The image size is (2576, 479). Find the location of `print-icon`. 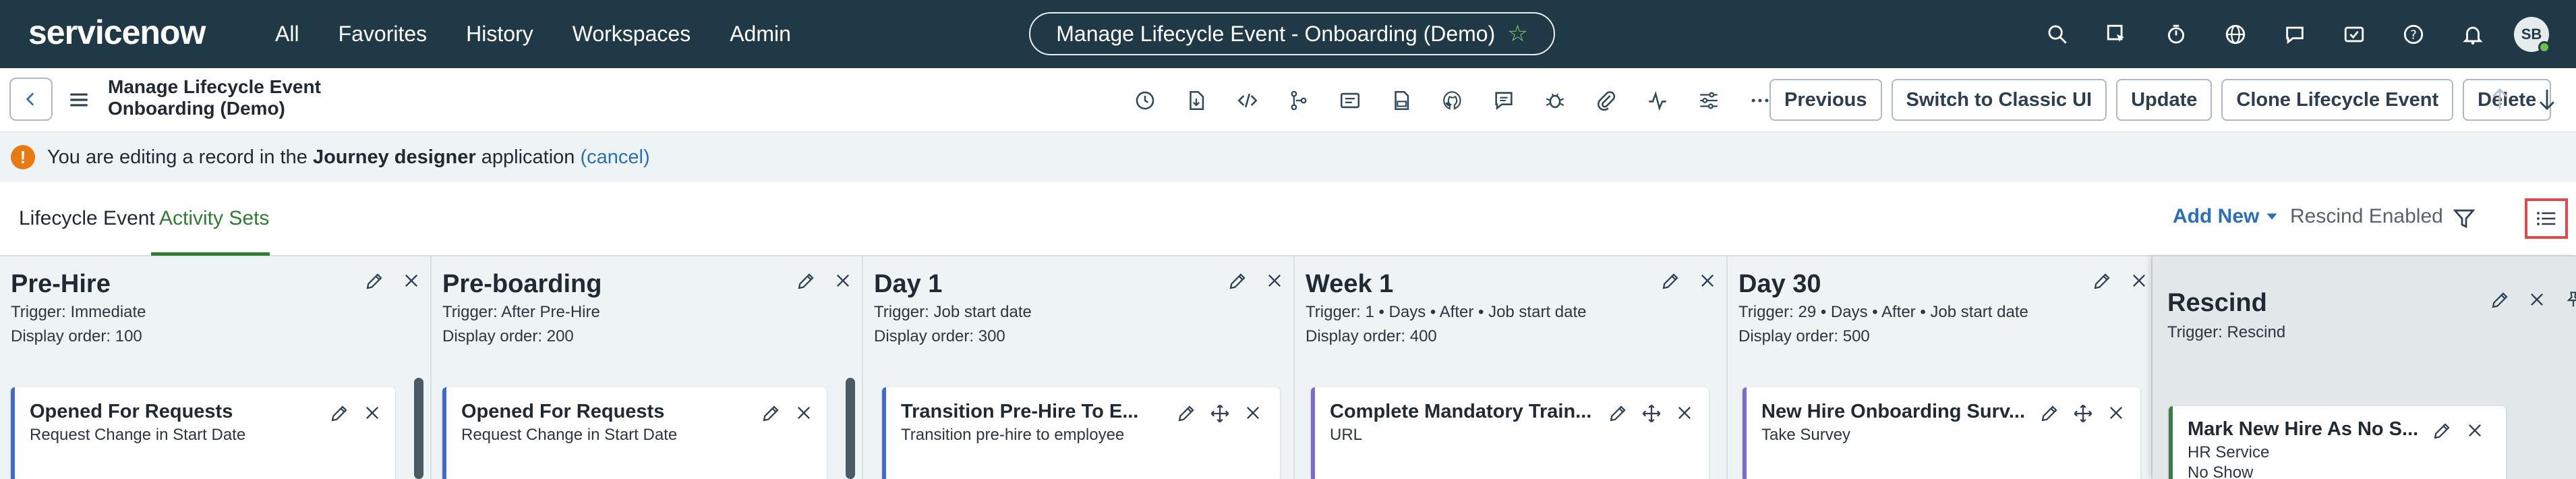

print-icon is located at coordinates (1401, 100).